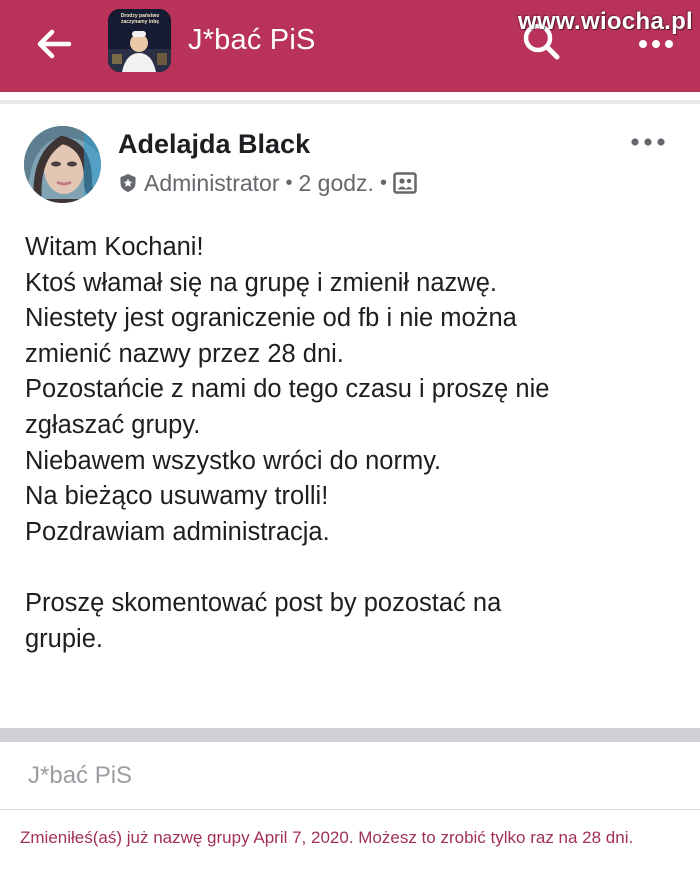  What do you see at coordinates (606, 21) in the screenshot?
I see `watermark: www.wiocha.pl` at bounding box center [606, 21].